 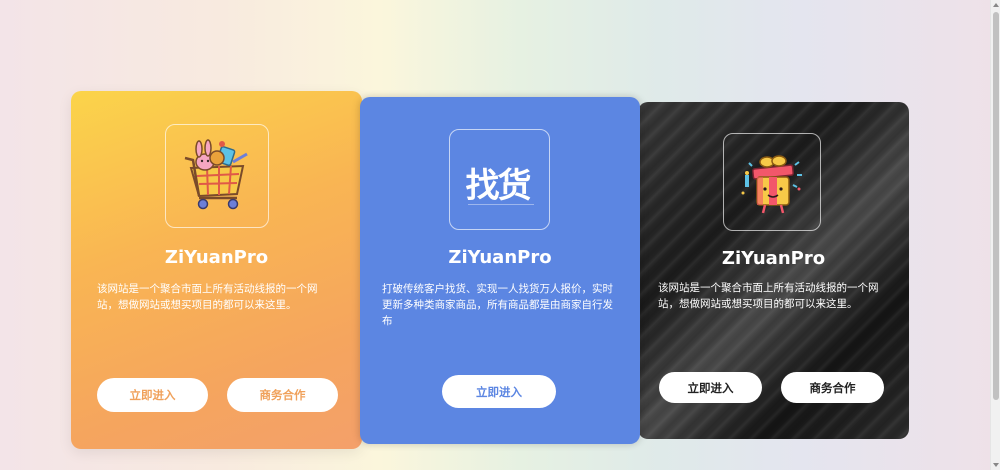 I want to click on logo-text: 找货, so click(x=498, y=185).